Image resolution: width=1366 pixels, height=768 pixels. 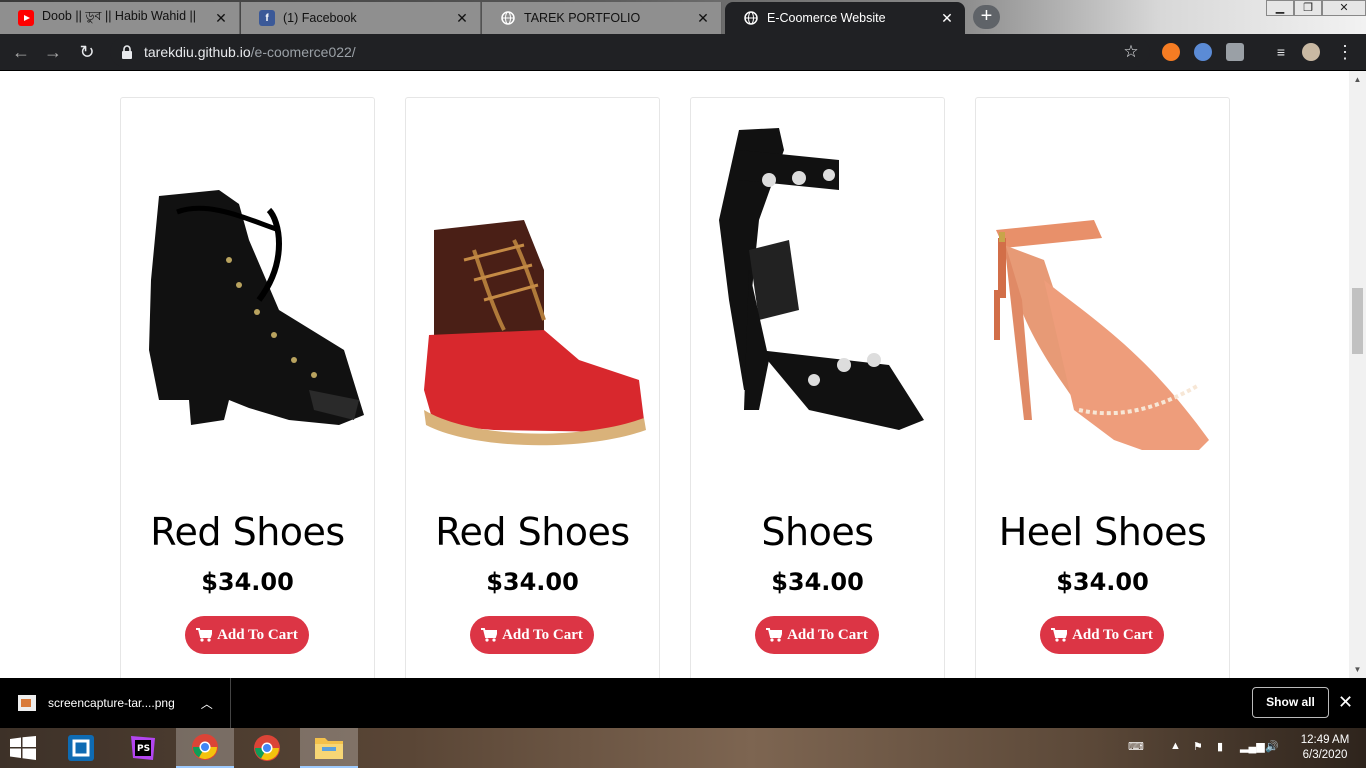 I want to click on folder-icon, so click(x=329, y=748).